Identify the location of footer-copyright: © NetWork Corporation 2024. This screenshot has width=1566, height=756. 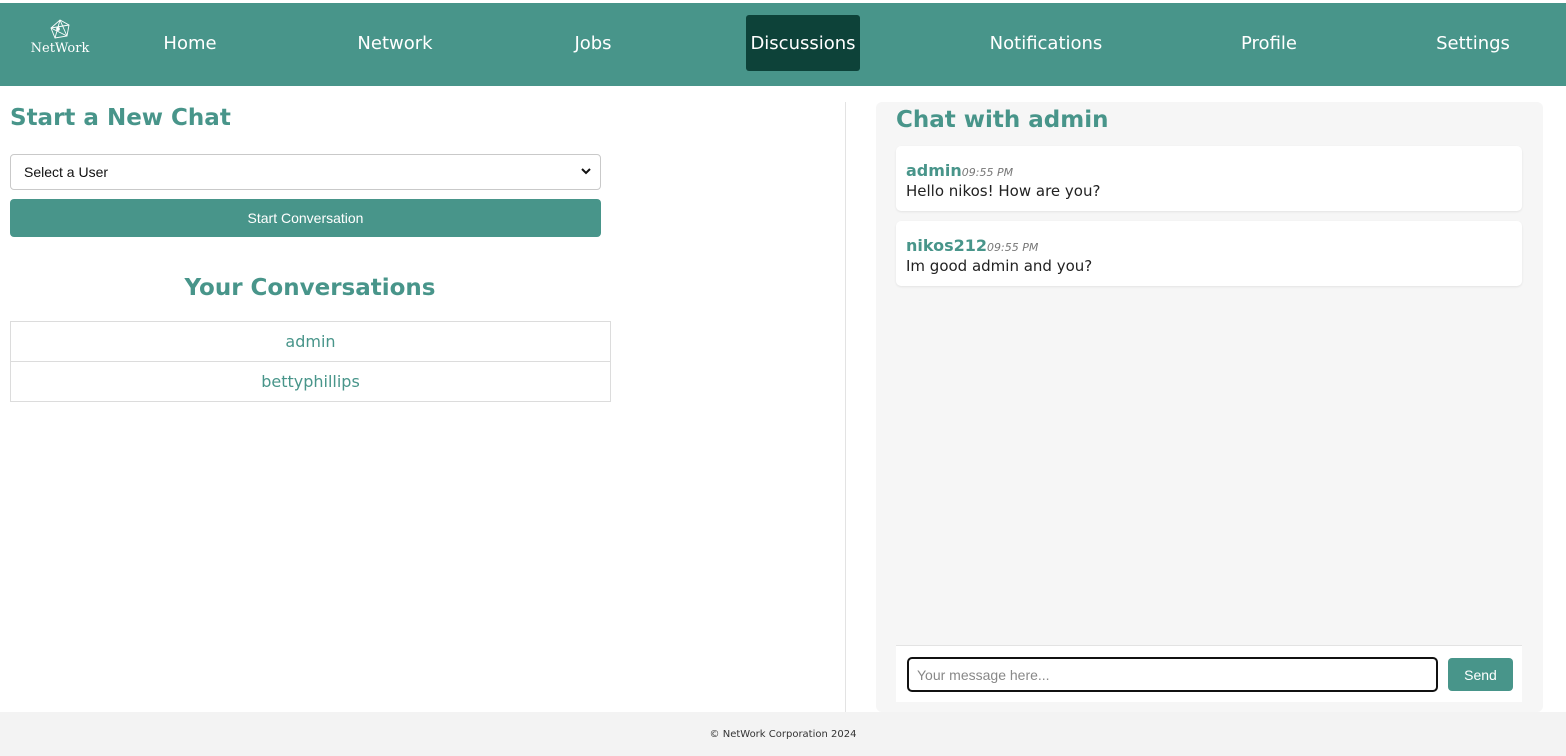
(783, 734).